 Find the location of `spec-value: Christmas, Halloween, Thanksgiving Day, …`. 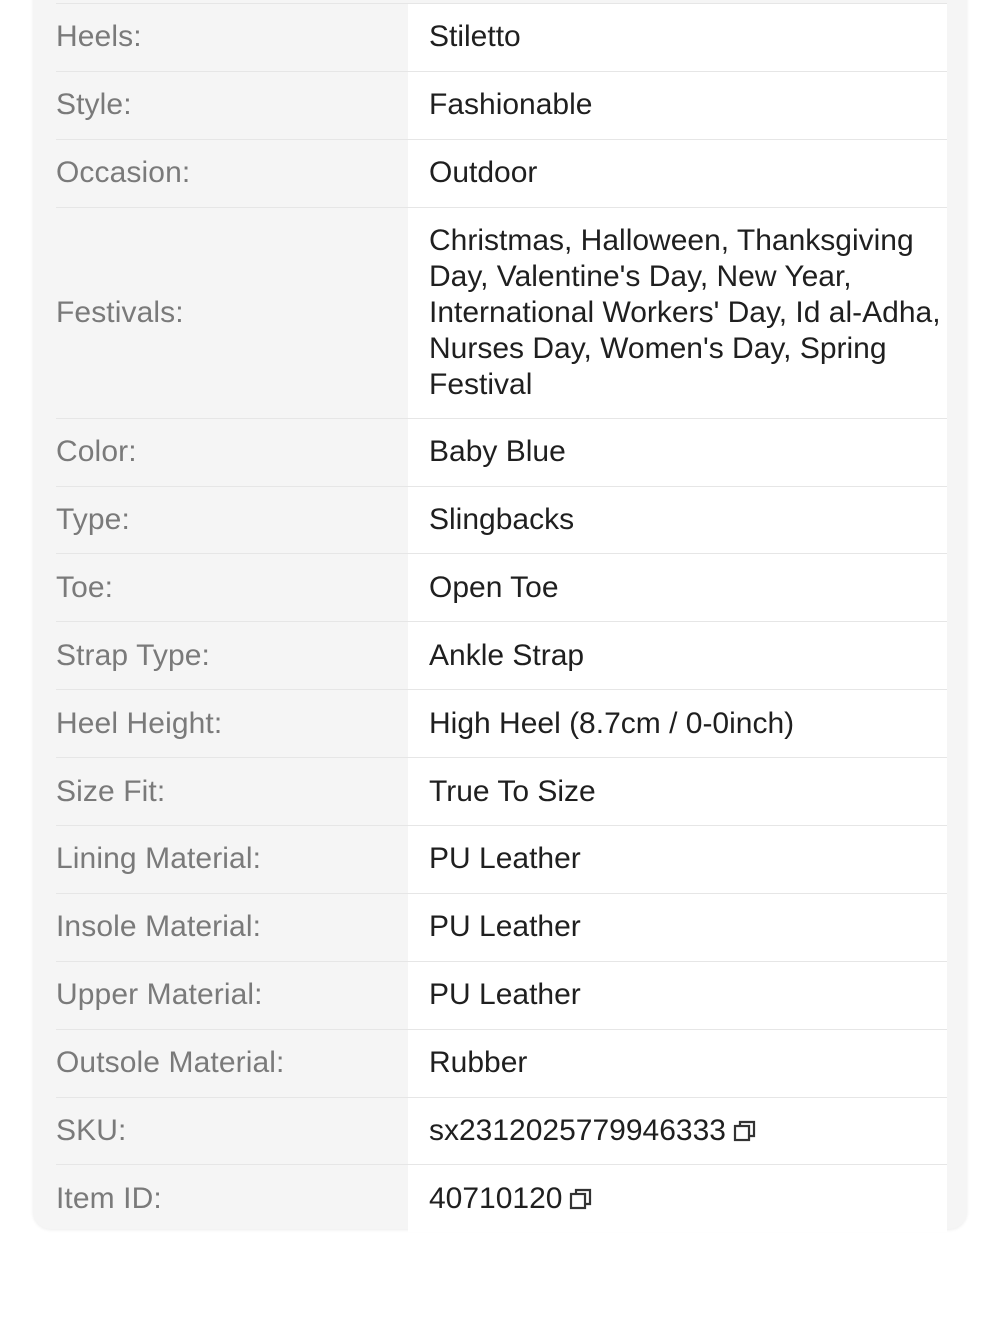

spec-value: Christmas, Halloween, Thanksgiving Day, … is located at coordinates (677, 312).